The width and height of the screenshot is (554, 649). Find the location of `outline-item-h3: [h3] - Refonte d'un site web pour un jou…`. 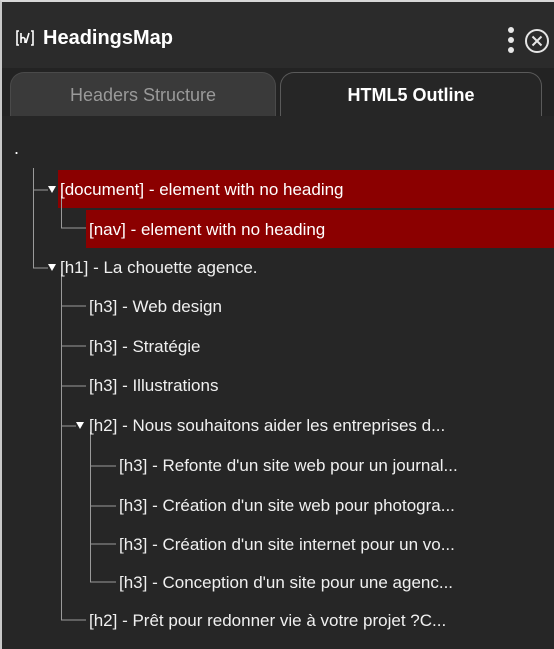

outline-item-h3: [h3] - Refonte d'un site web pour un jou… is located at coordinates (288, 466).